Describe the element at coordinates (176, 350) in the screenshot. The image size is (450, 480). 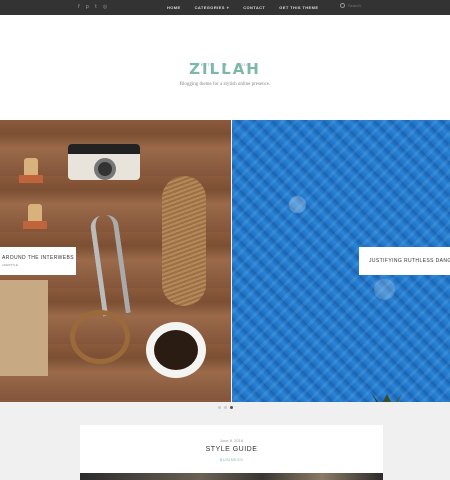
I see `coffee-cup-image` at that location.